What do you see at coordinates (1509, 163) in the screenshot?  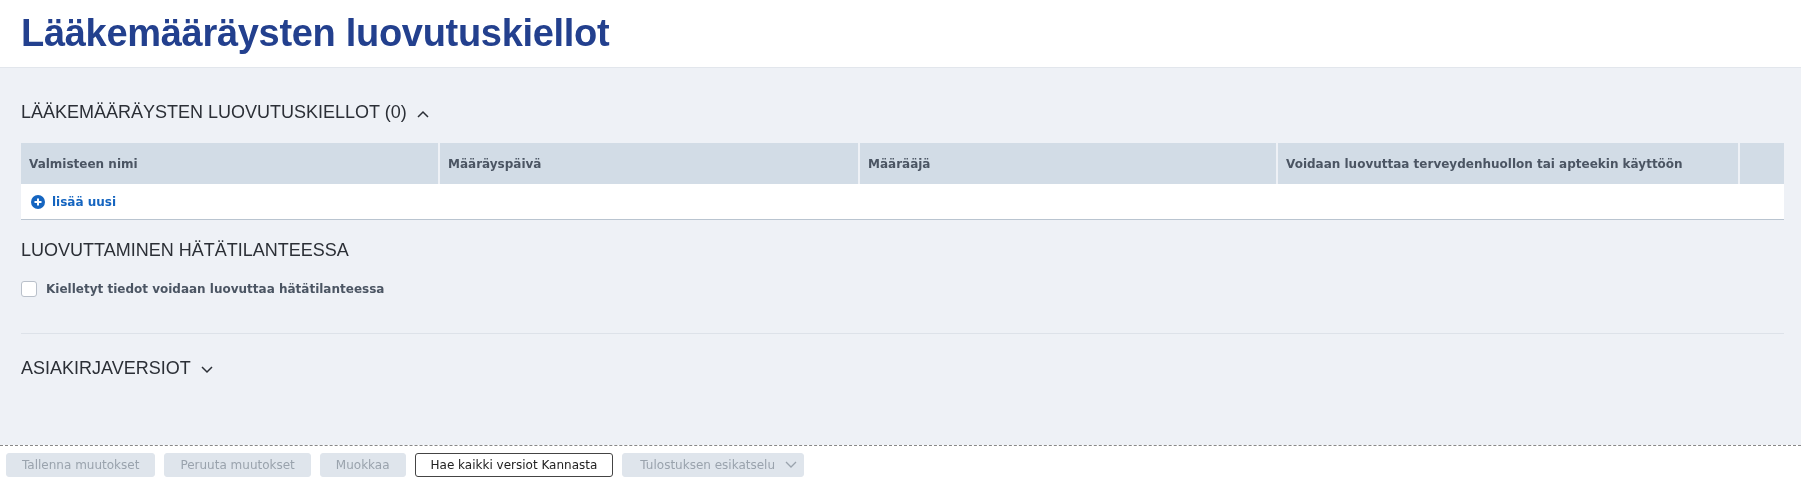 I see `column-header: Voidaan luovuttaa terveydenhuollon tai apteekin käyttöön` at bounding box center [1509, 163].